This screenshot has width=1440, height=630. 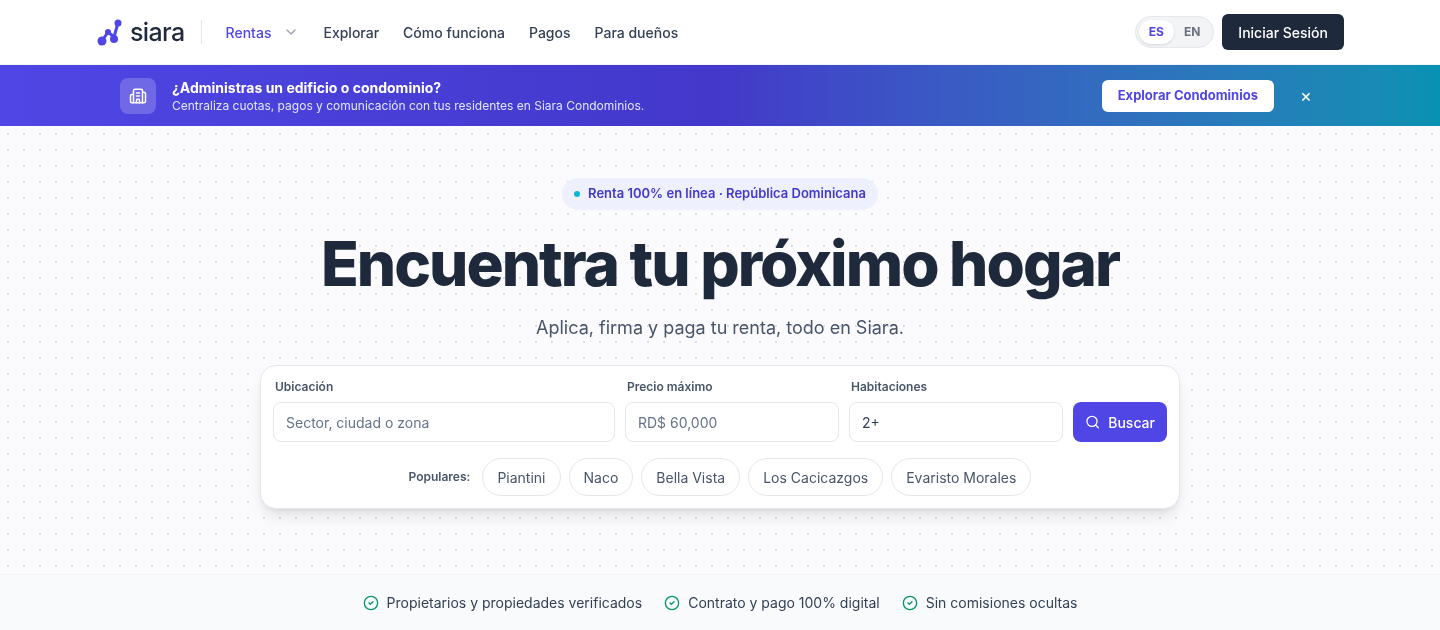 I want to click on hero-badge: Renta 100% en línea · República Dominicana, so click(x=720, y=194).